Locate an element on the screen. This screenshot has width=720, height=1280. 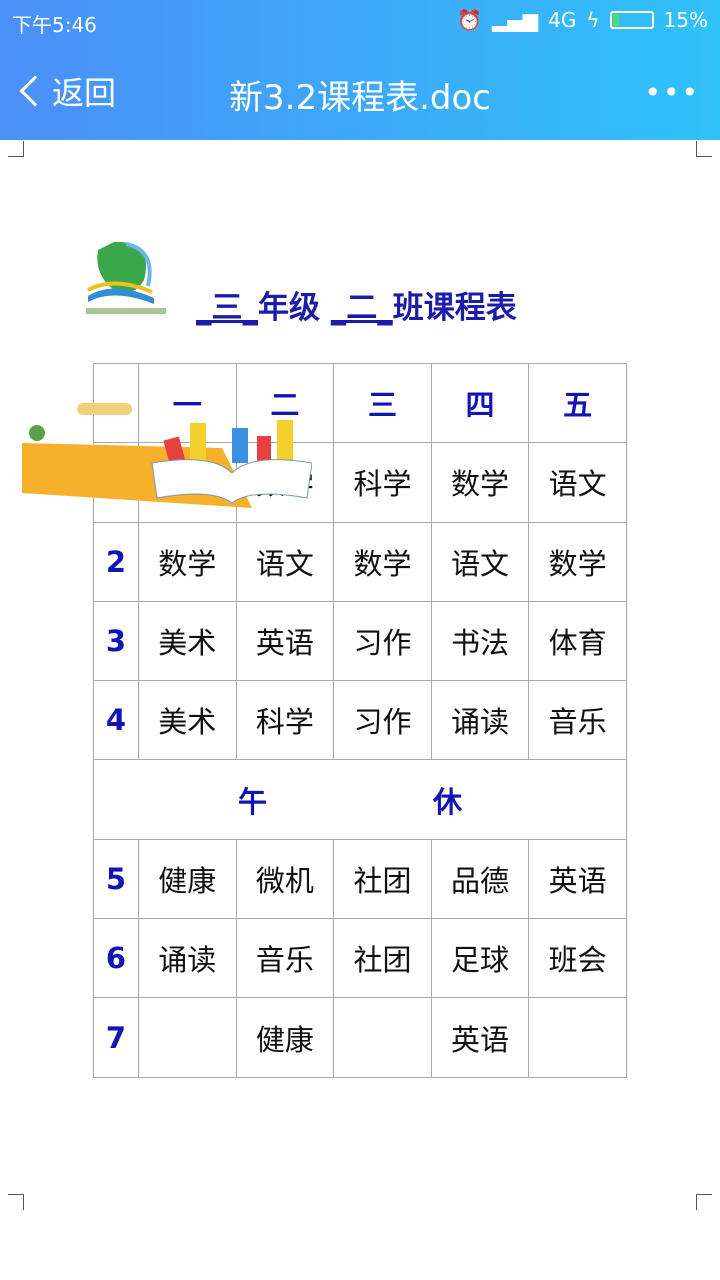
grade-value: _三_ is located at coordinates (227, 308).